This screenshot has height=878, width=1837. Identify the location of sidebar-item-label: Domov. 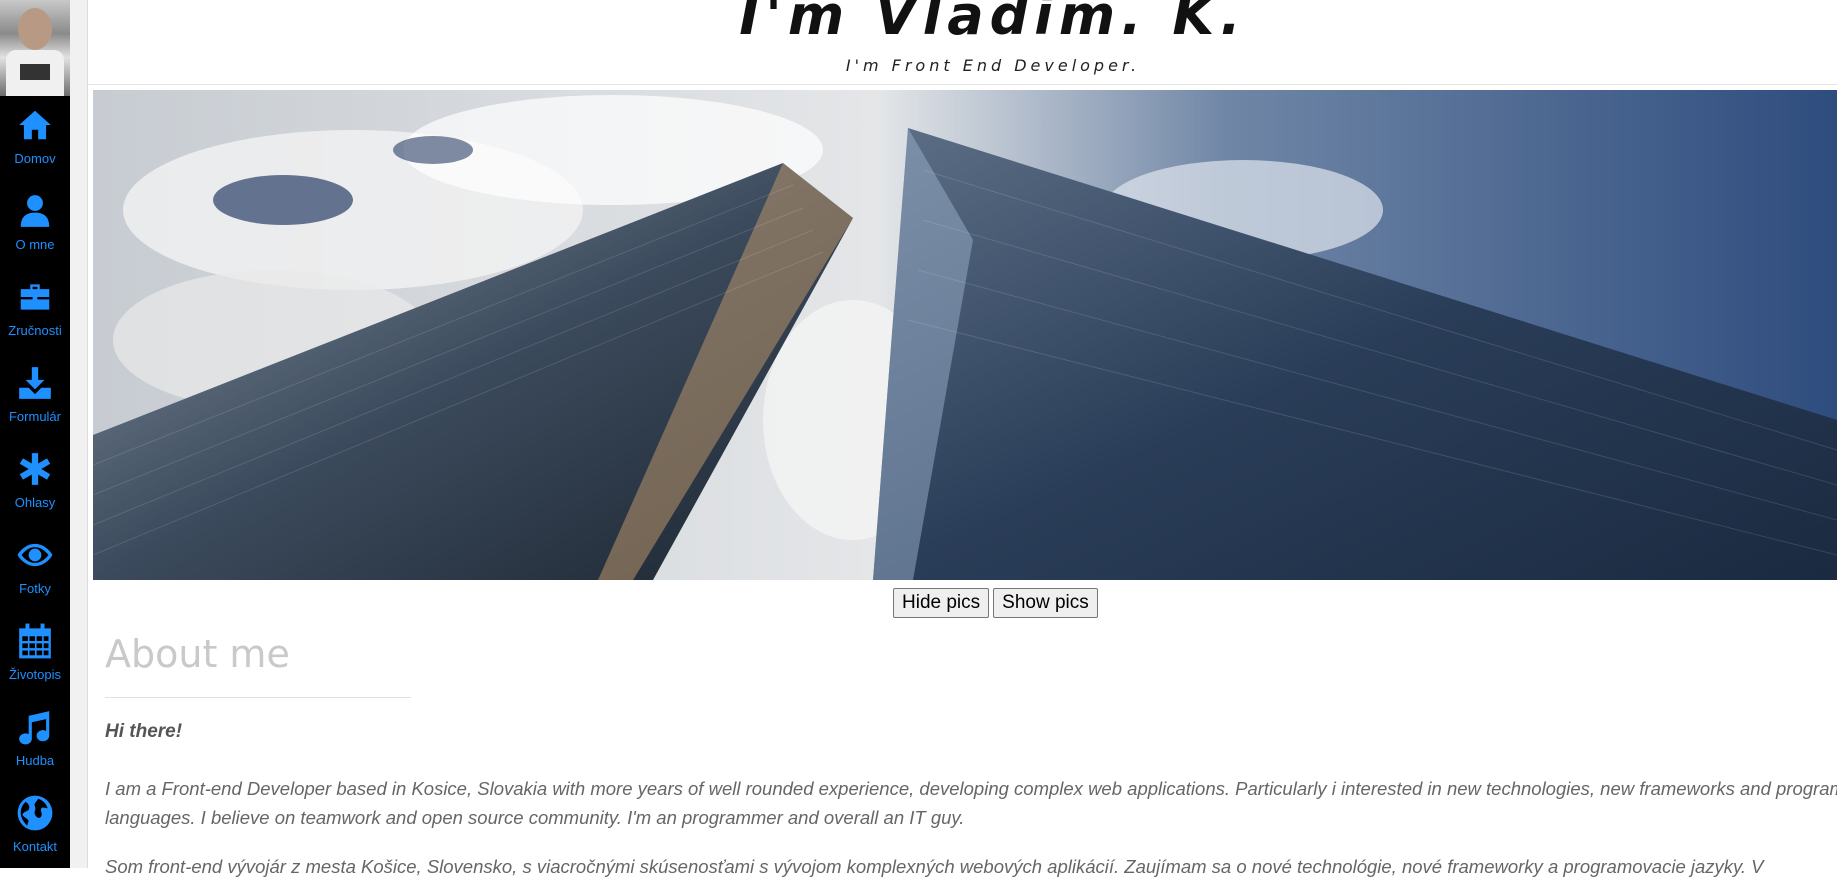
(35, 158).